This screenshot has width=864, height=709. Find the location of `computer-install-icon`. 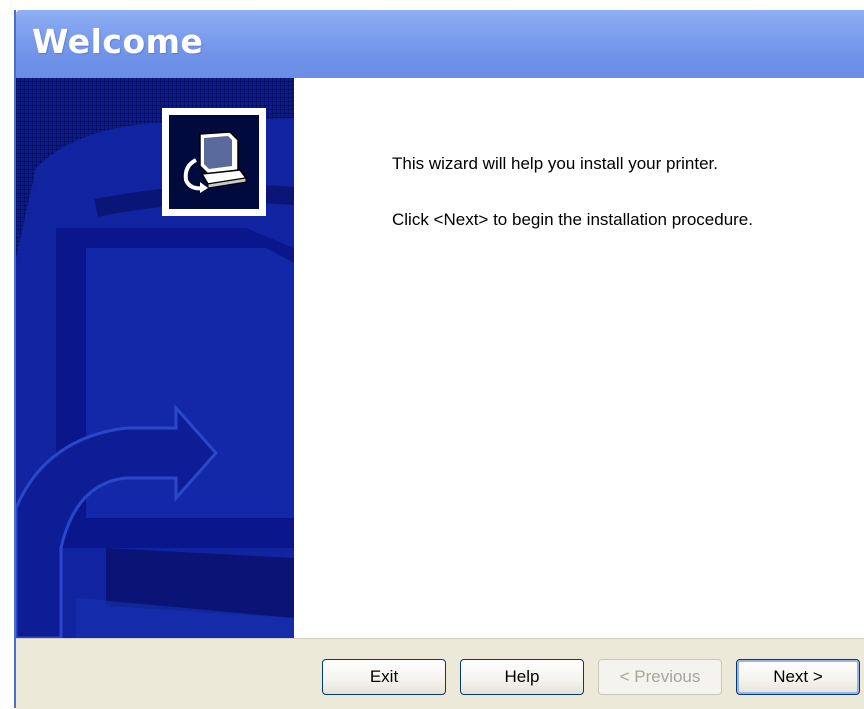

computer-install-icon is located at coordinates (214, 162).